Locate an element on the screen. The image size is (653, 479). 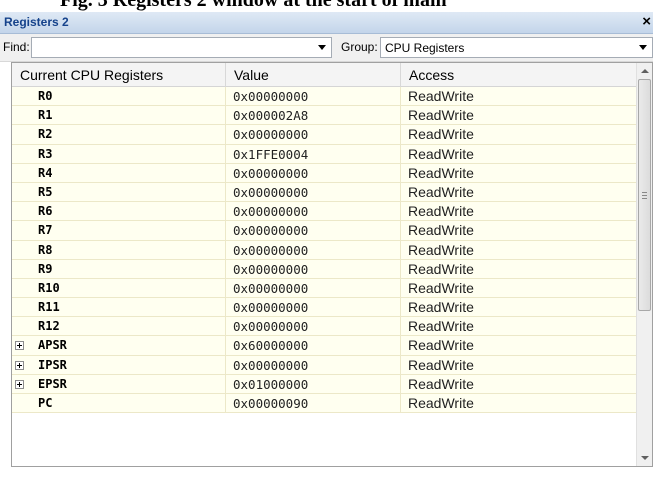
table-row: R6 0x00000000 ReadWrite is located at coordinates (325, 212).